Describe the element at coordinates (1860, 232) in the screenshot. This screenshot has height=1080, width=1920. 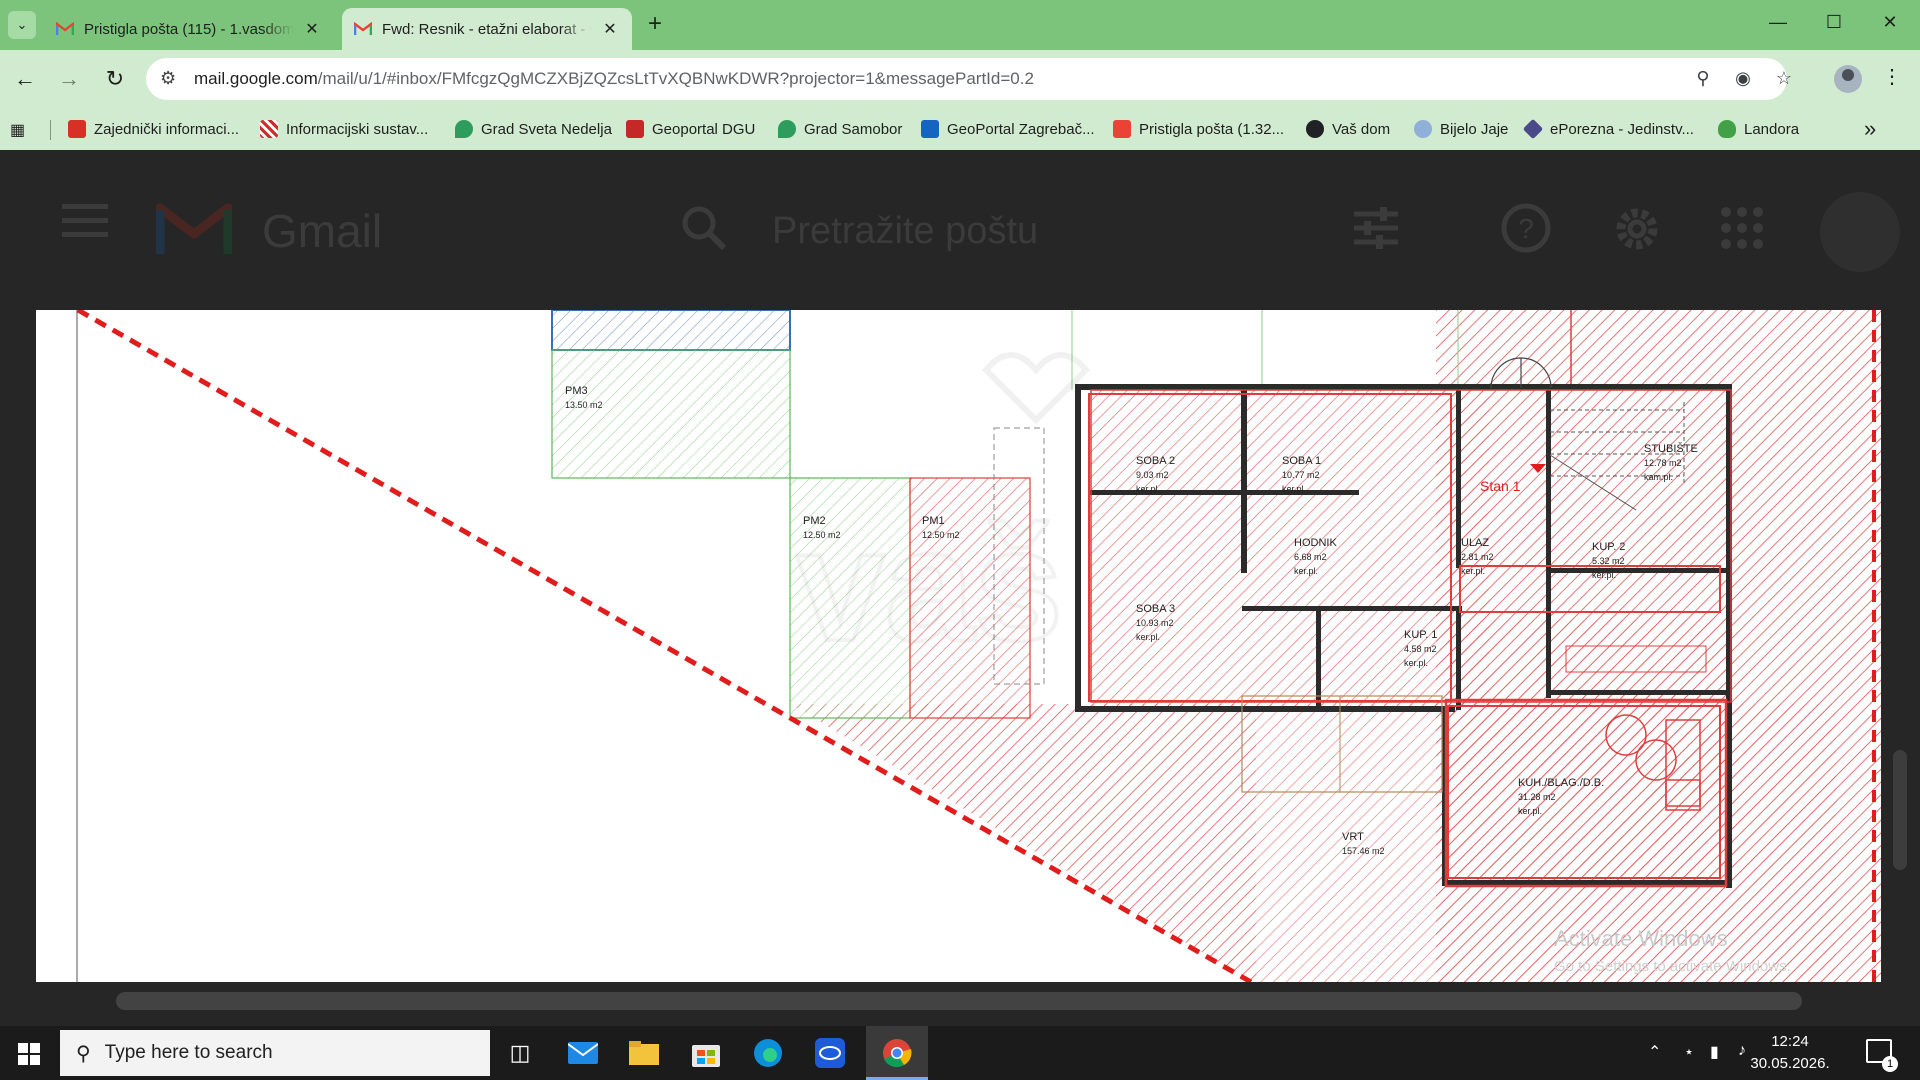
I see `account-avatar` at that location.